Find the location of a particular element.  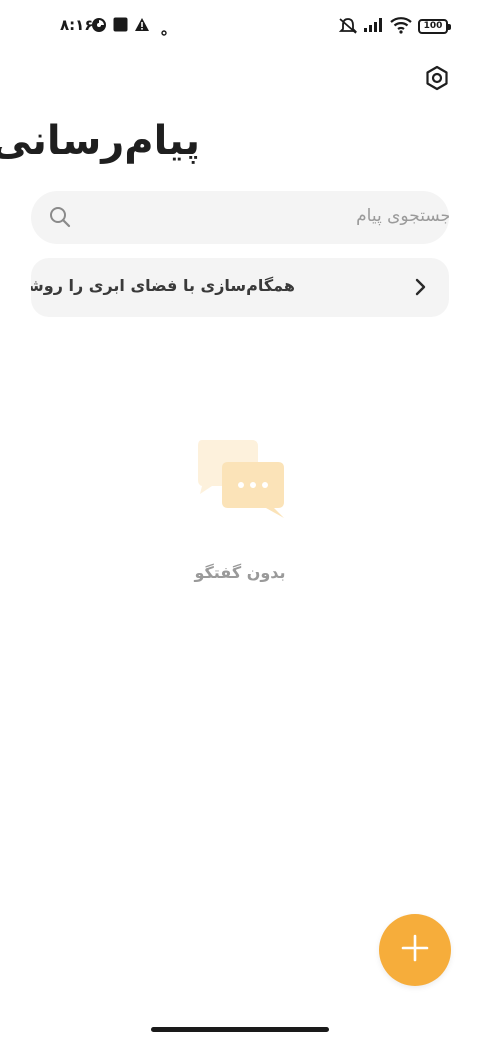

plus-icon is located at coordinates (415, 950).